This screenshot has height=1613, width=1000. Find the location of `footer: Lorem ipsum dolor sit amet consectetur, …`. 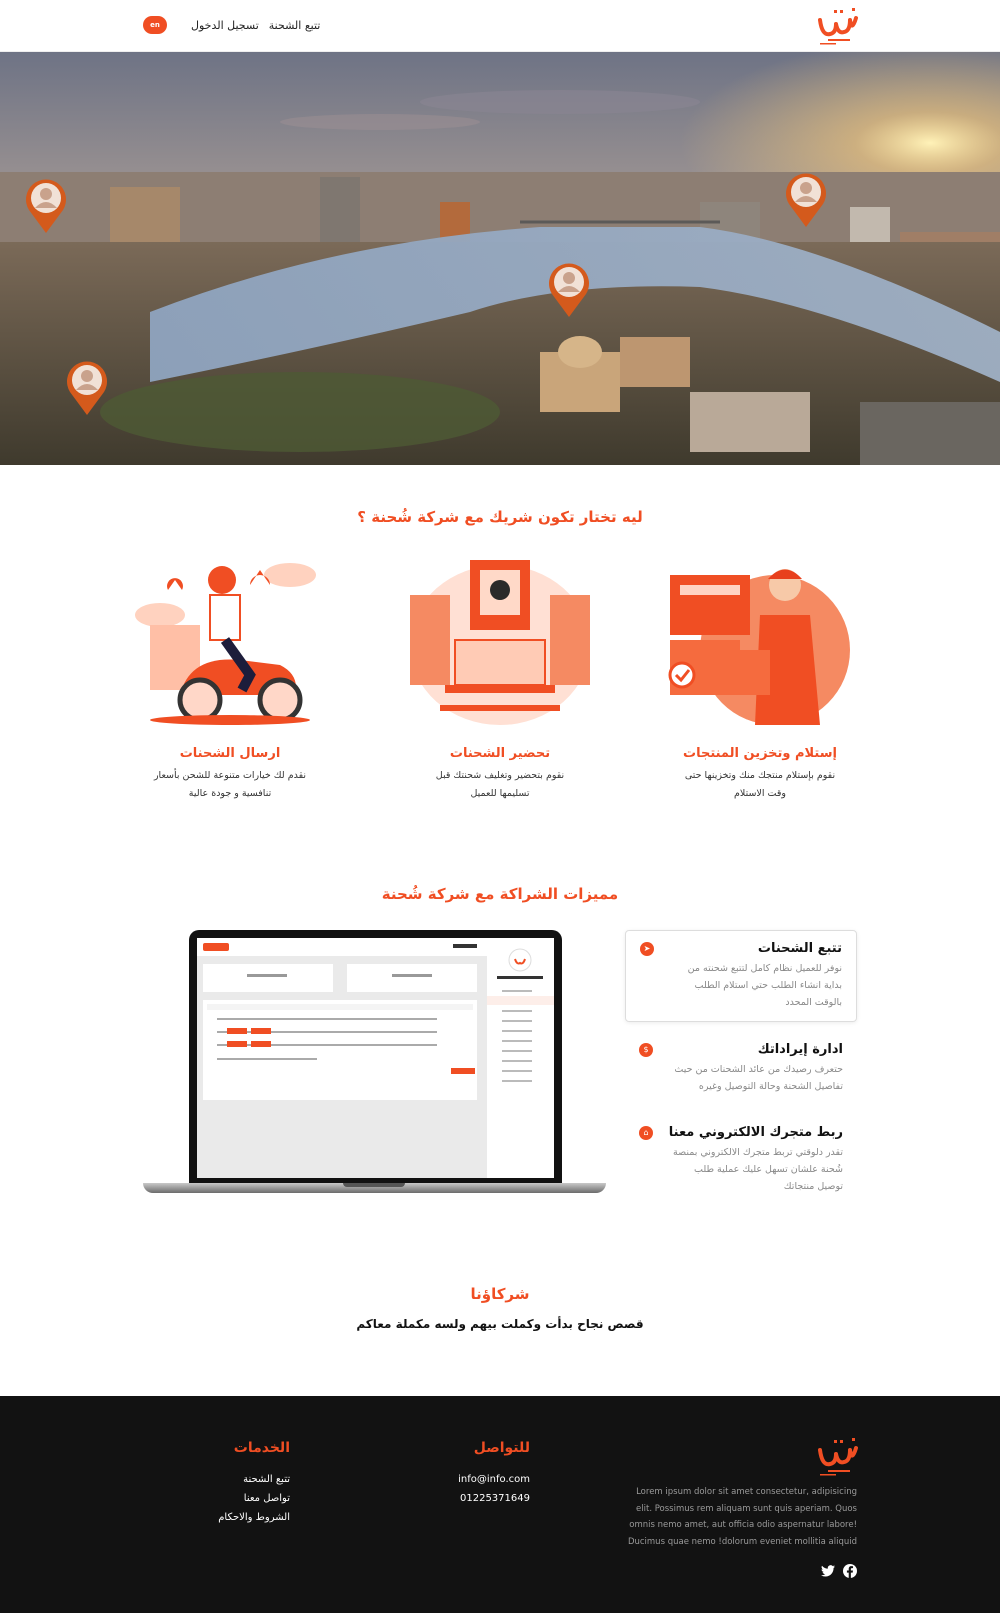

footer: Lorem ipsum dolor sit amet consectetur, … is located at coordinates (500, 1504).